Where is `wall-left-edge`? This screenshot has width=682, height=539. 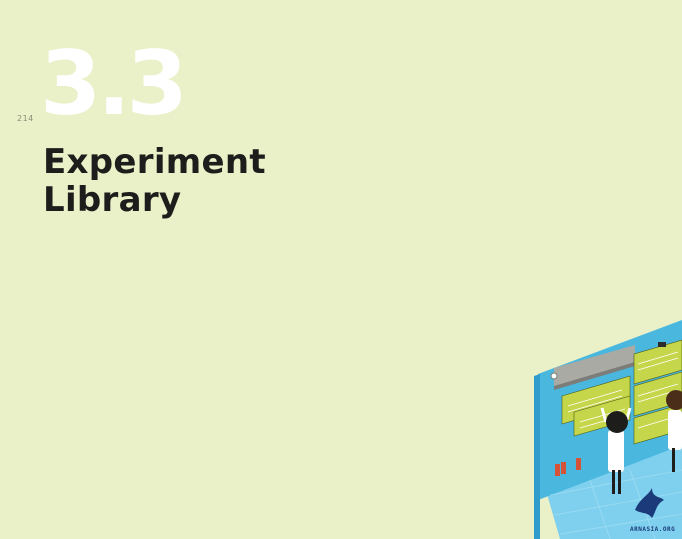
wall-left-edge is located at coordinates (537, 456).